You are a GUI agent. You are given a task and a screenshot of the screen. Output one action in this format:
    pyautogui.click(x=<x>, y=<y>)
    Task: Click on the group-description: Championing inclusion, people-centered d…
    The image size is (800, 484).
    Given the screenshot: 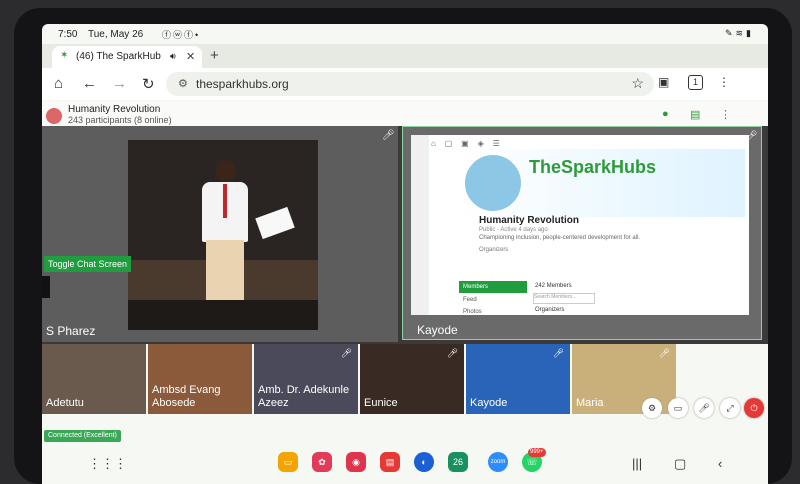 What is the action you would take?
    pyautogui.click(x=560, y=238)
    